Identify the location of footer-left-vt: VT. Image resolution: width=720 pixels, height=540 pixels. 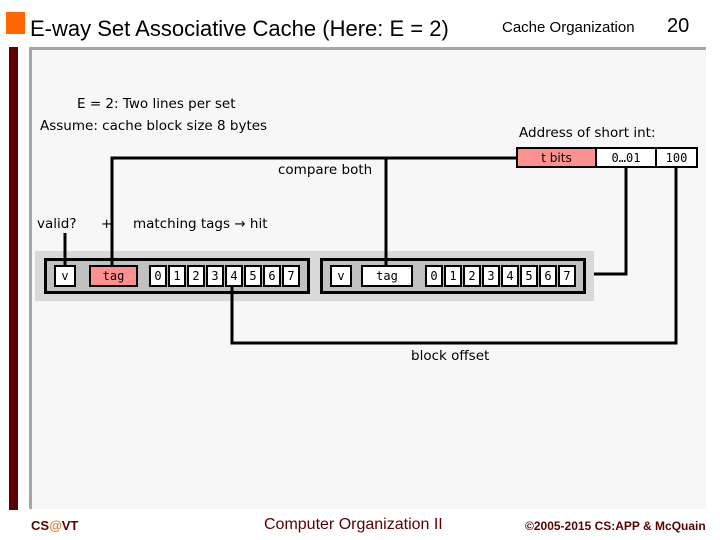
(70, 525).